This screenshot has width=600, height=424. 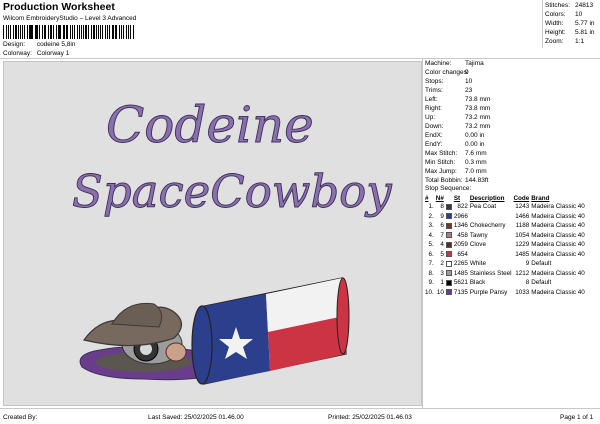 I want to click on col-header: St, so click(x=457, y=198).